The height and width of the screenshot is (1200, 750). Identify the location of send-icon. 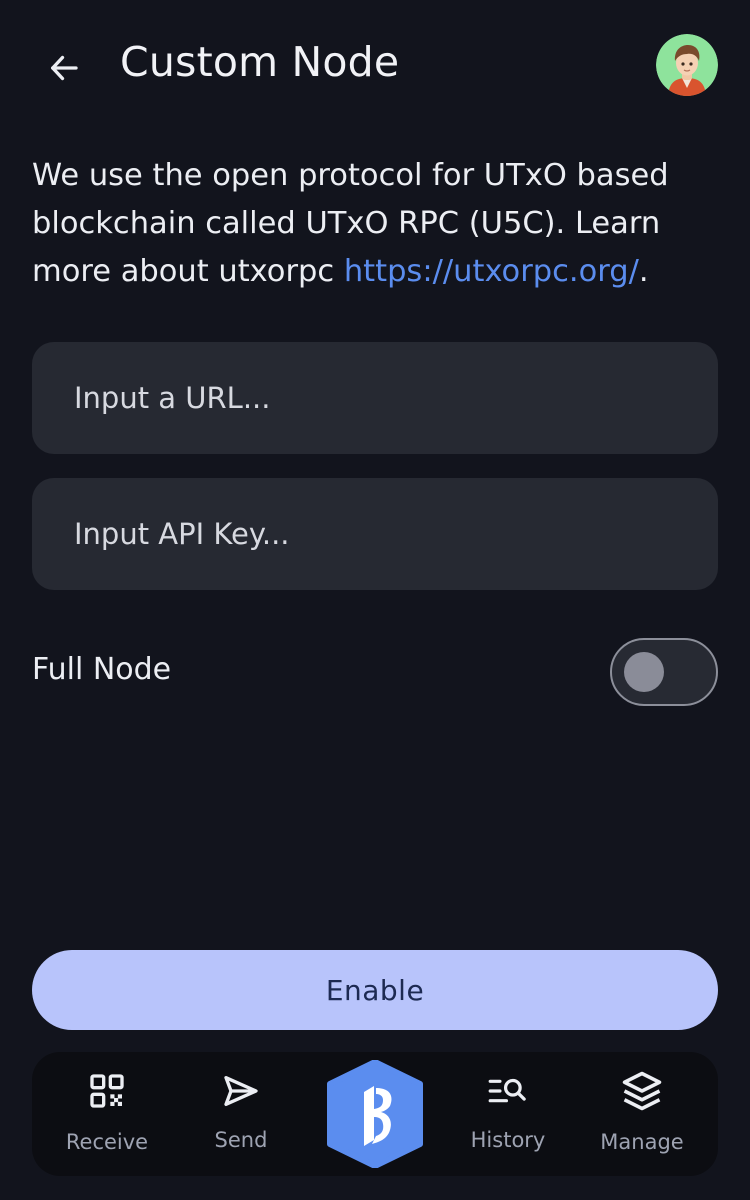
(241, 1091).